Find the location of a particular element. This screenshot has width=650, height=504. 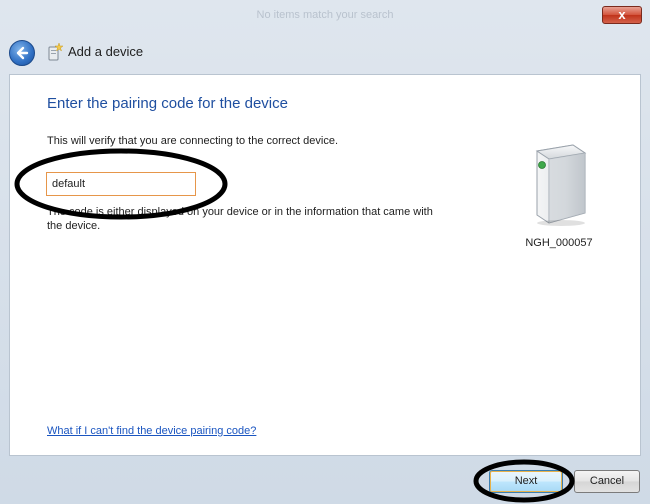

close-icon: x is located at coordinates (622, 14).